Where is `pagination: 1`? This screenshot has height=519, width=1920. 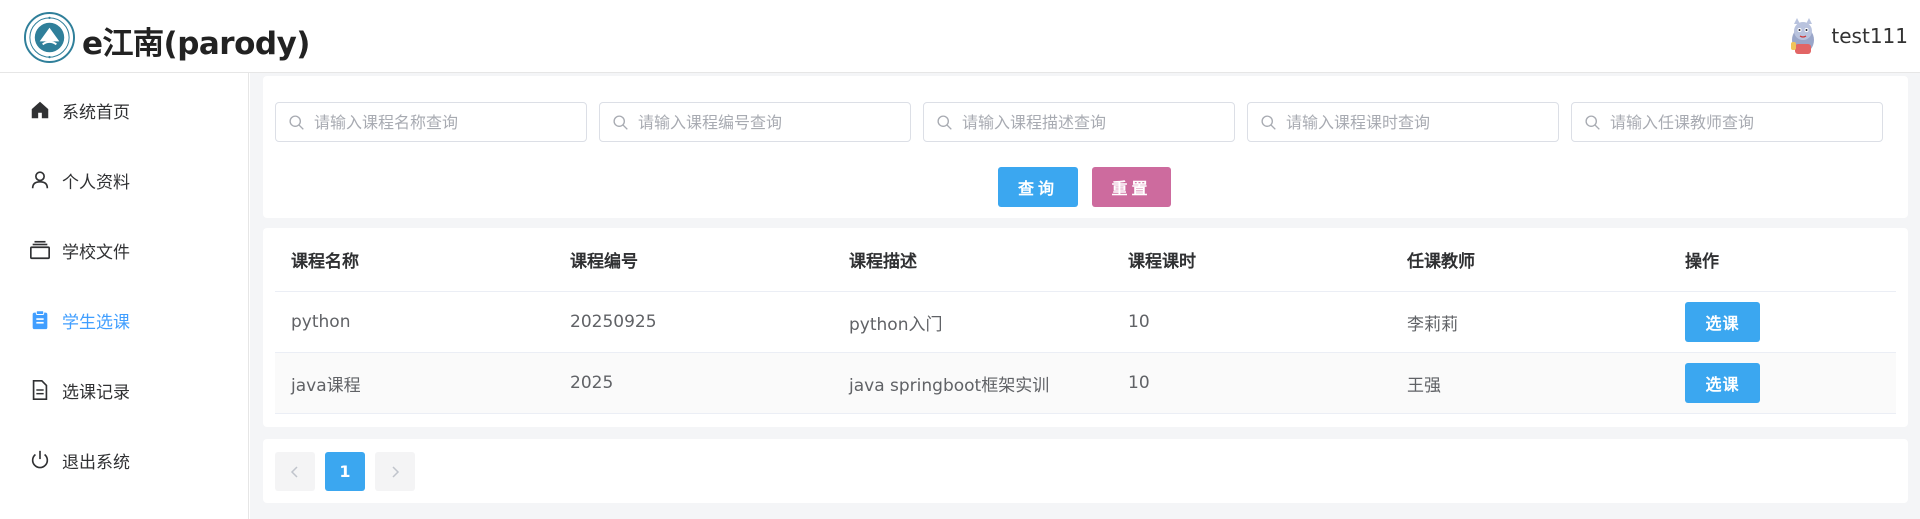
pagination: 1 is located at coordinates (1085, 471).